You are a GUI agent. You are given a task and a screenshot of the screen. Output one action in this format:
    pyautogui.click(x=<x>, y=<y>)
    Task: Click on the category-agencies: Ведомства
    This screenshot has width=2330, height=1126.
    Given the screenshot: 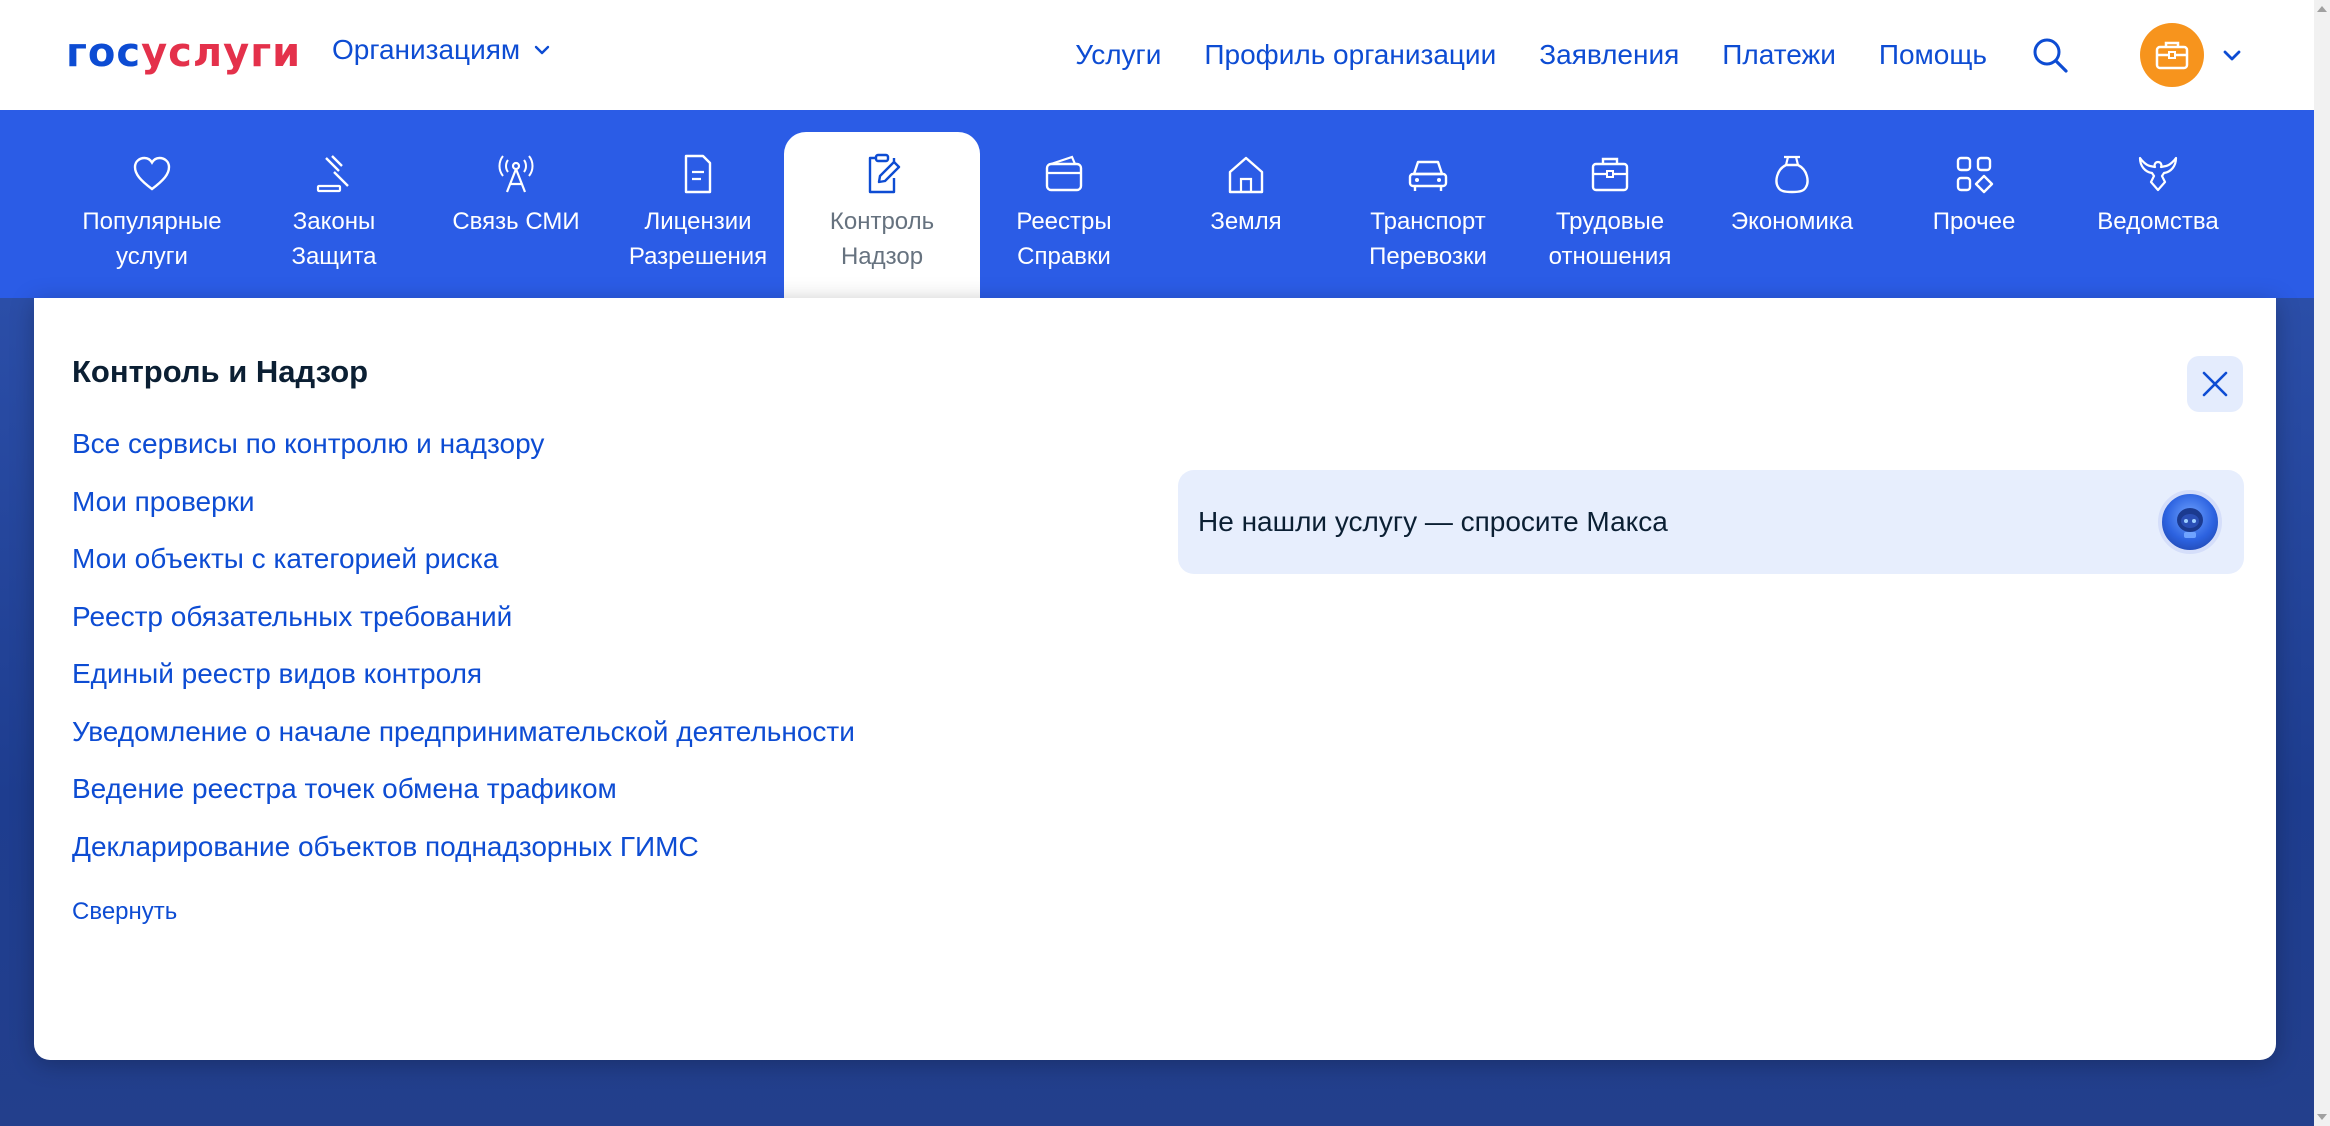 What is the action you would take?
    pyautogui.click(x=2158, y=215)
    